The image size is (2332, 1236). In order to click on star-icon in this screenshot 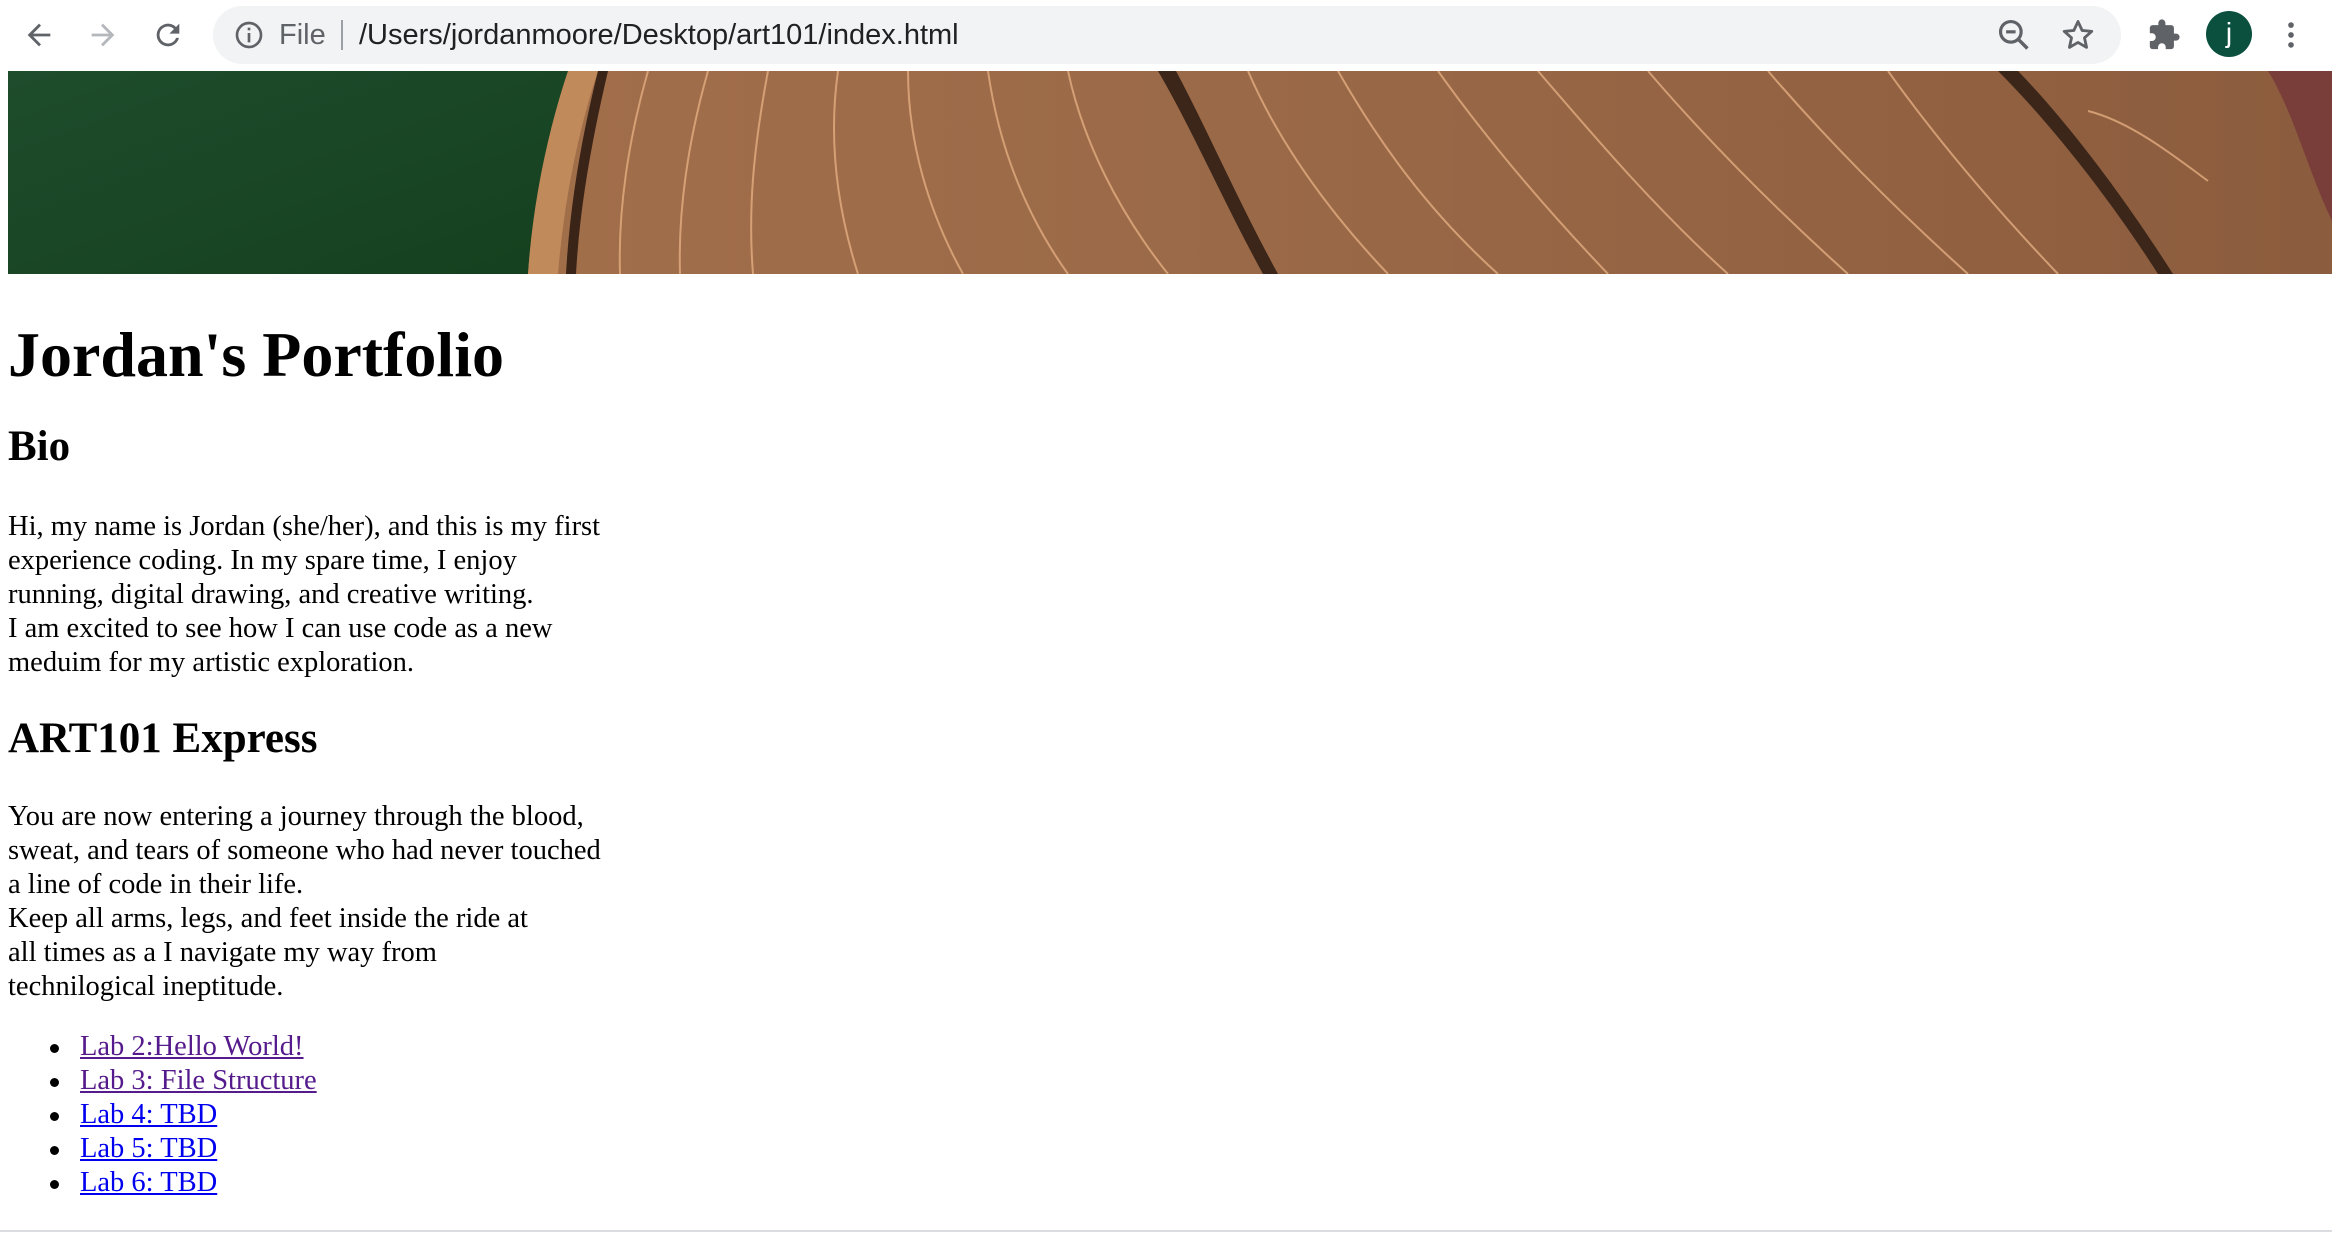, I will do `click(2078, 35)`.